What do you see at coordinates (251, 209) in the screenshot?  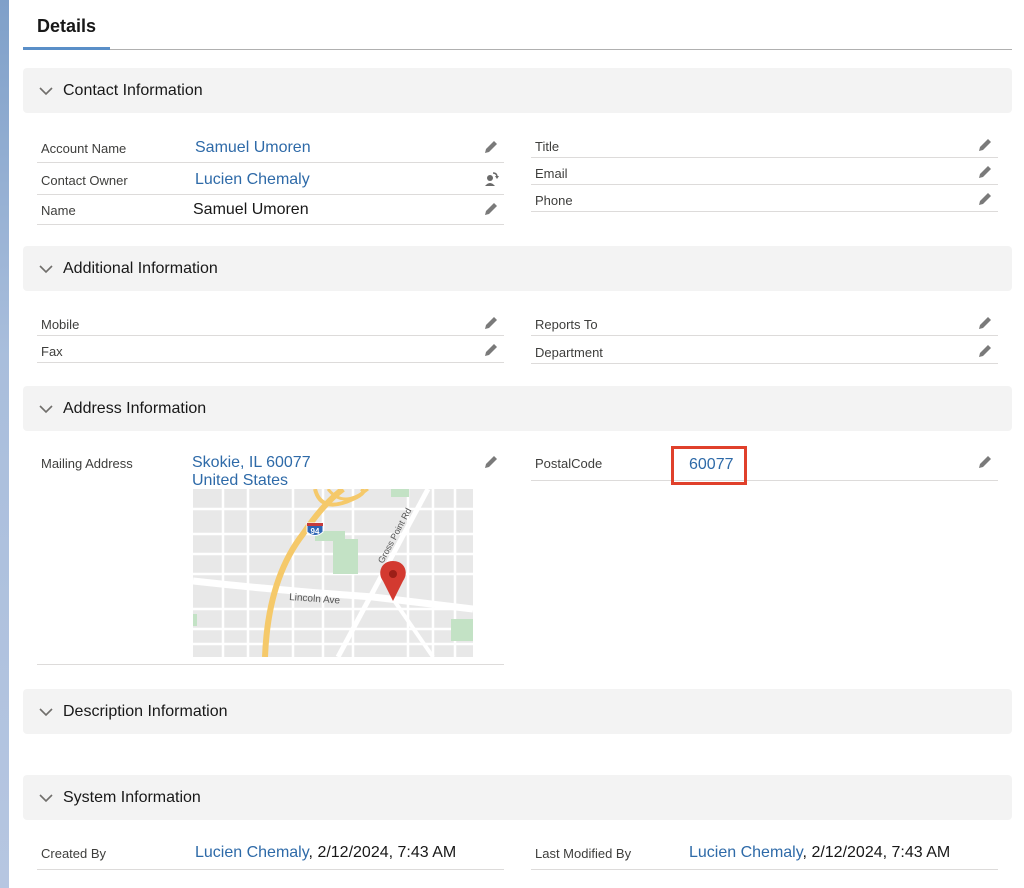 I see `name-value: Samuel Umoren` at bounding box center [251, 209].